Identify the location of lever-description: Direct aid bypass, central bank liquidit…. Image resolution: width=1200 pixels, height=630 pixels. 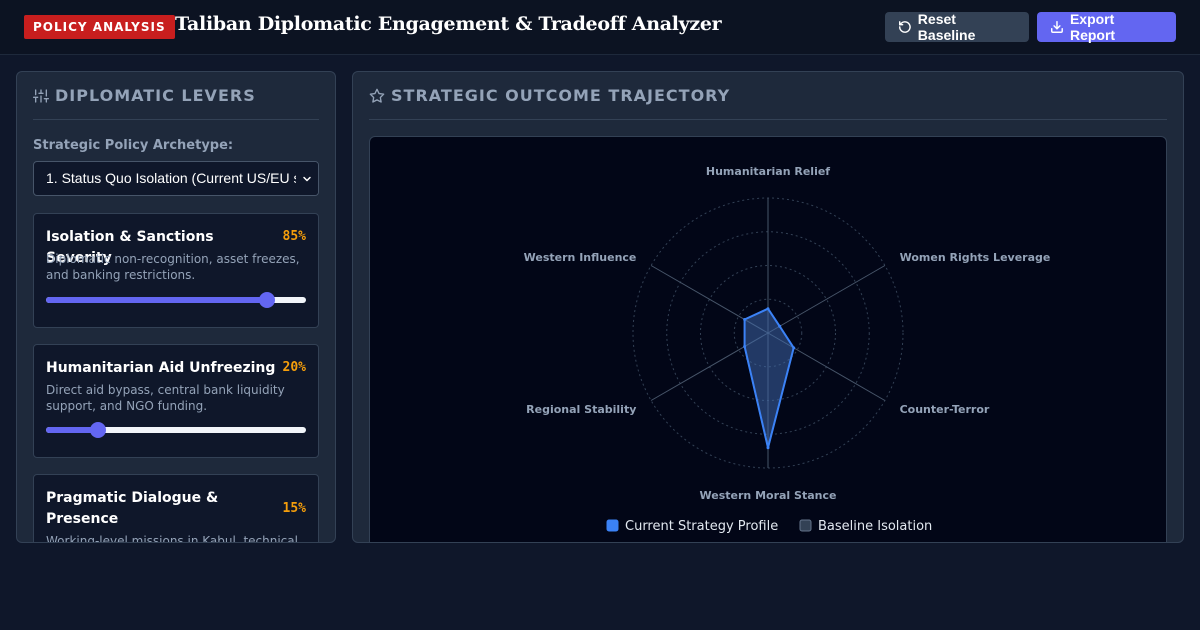
(165, 398).